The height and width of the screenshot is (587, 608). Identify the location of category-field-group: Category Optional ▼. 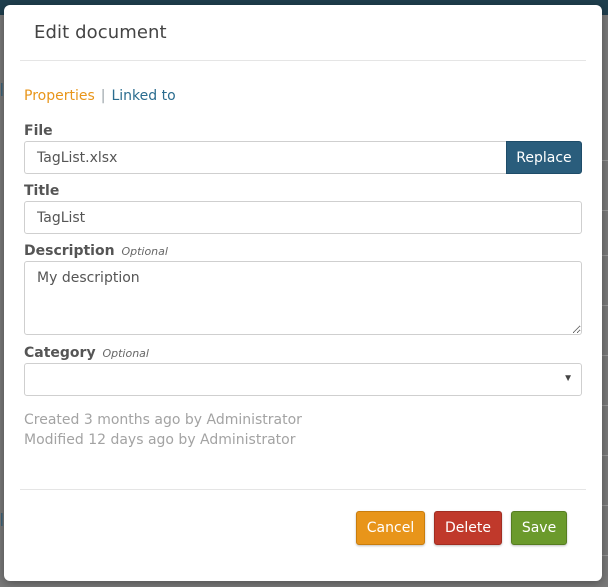
(303, 369).